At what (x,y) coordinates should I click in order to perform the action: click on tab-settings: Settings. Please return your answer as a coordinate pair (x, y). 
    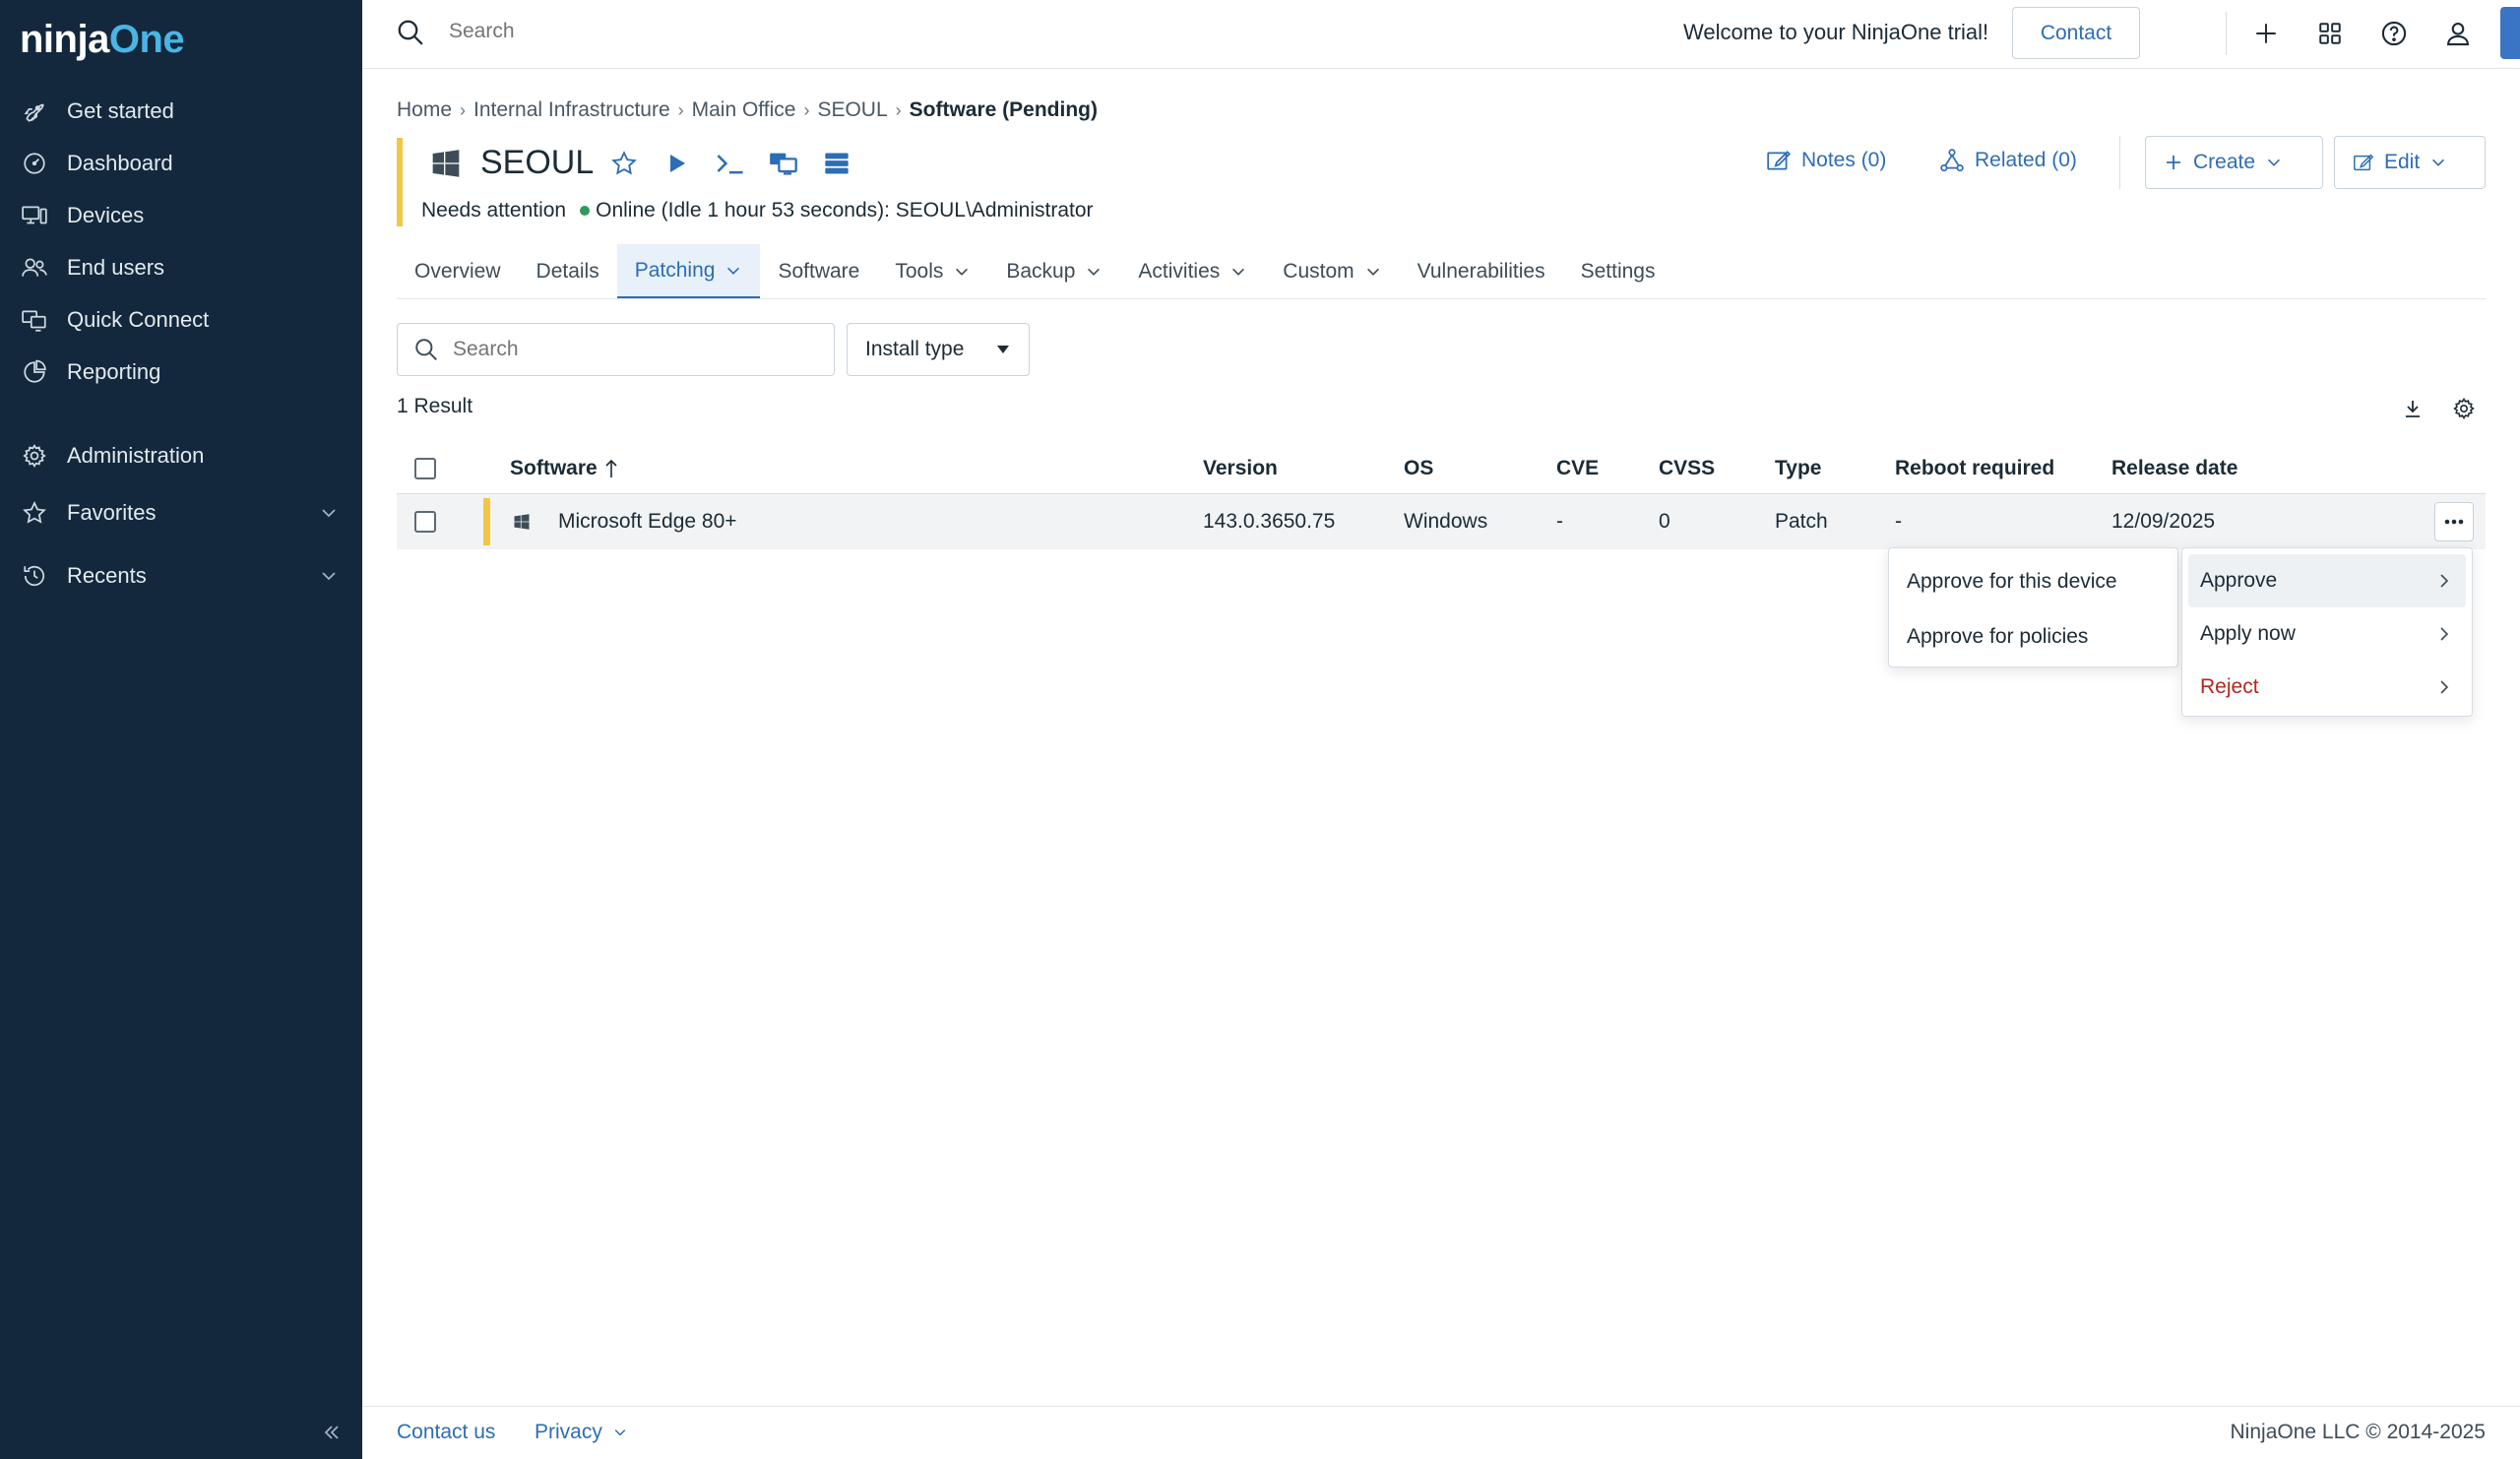
    Looking at the image, I should click on (1618, 271).